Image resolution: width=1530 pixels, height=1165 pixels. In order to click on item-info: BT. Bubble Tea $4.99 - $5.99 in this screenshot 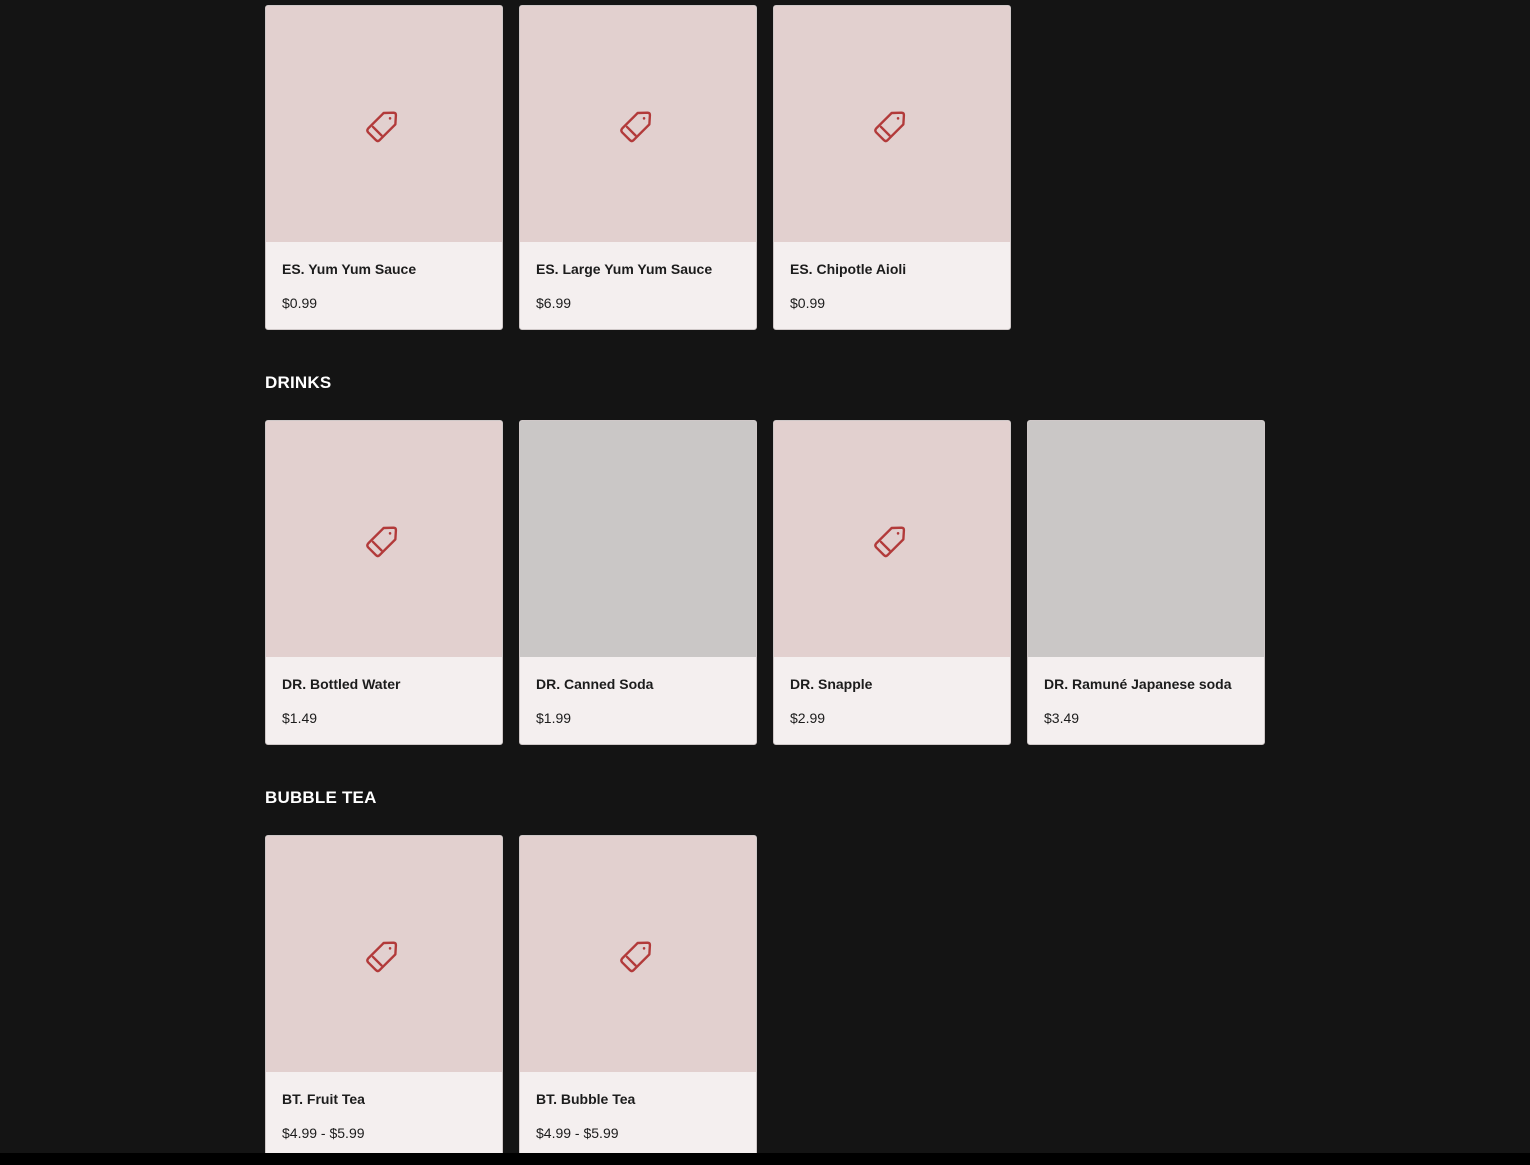, I will do `click(638, 1107)`.